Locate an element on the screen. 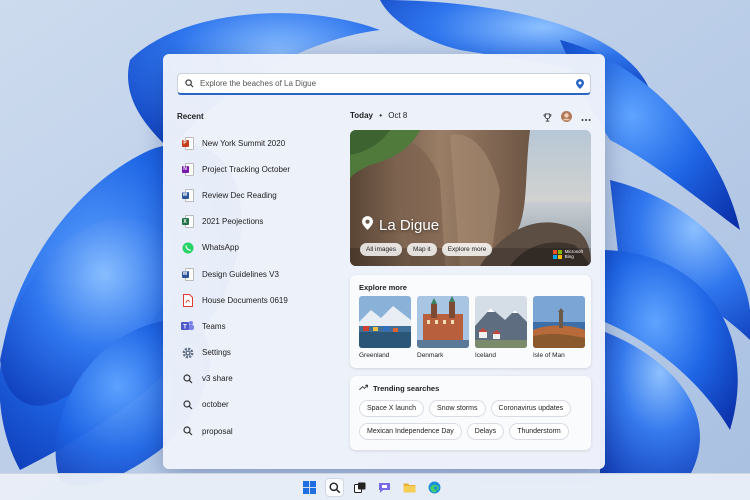  teams-chat-button is located at coordinates (384, 487).